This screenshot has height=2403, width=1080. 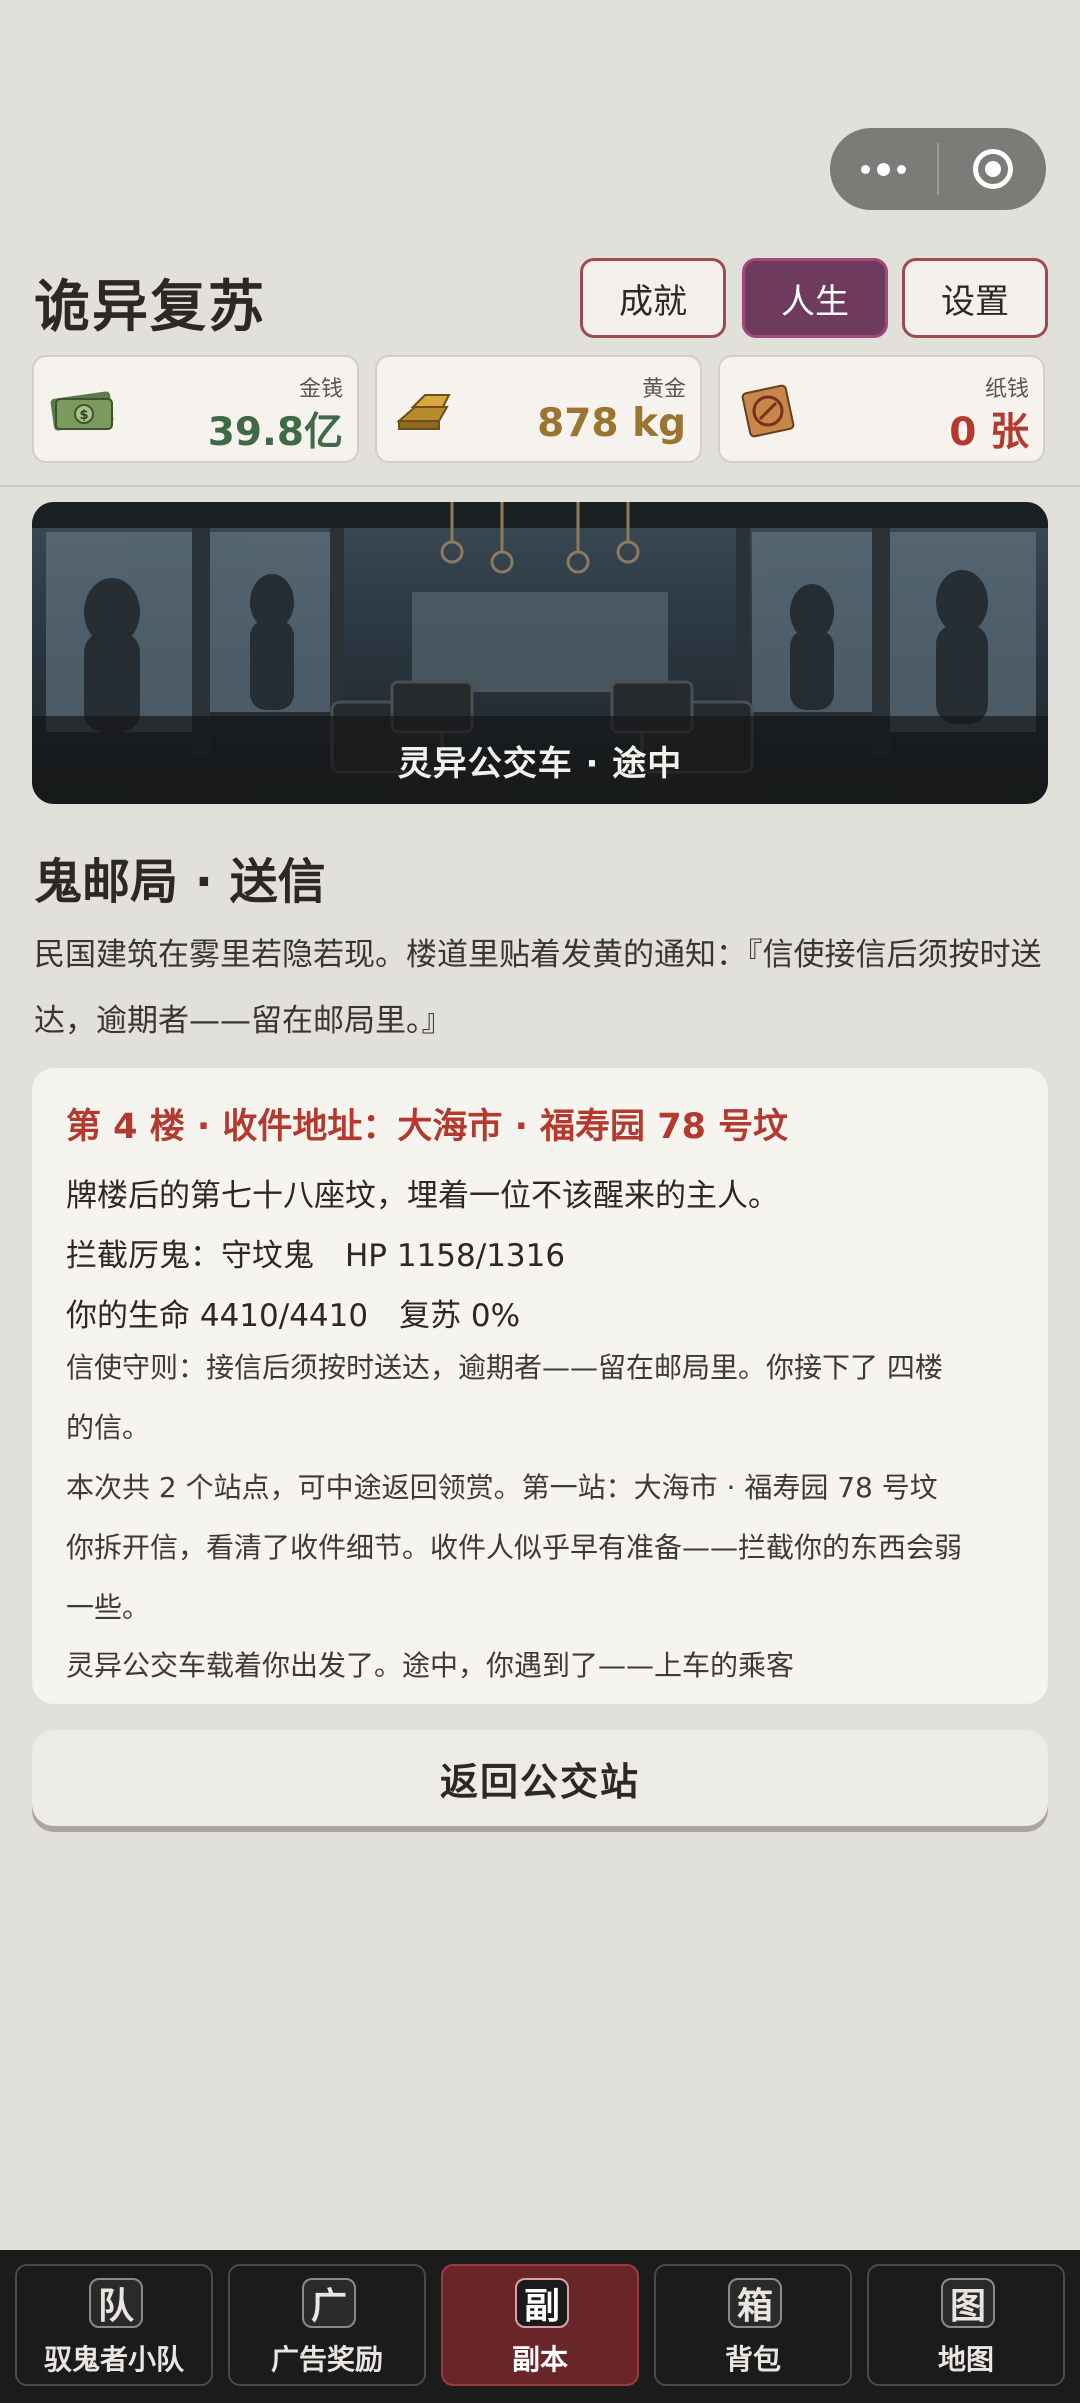 I want to click on encounter-log: 灵异公交车载着你出发了。途中，你遇到了——上车的乘客, so click(x=430, y=1665).